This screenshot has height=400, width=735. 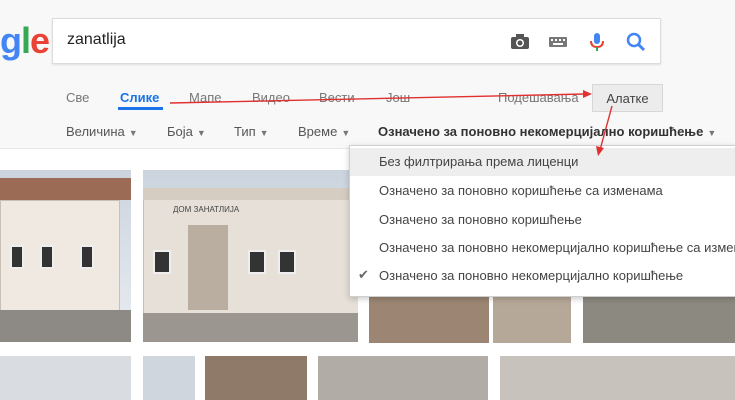 I want to click on search-box: zanatlija, so click(x=356, y=41).